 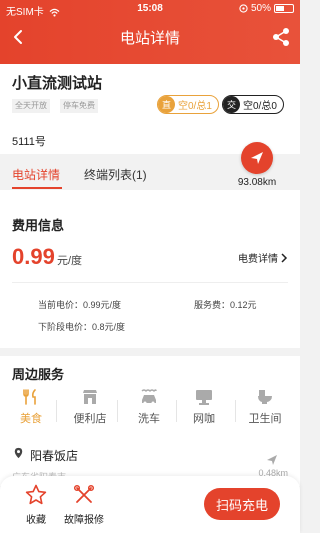 What do you see at coordinates (280, 8) in the screenshot?
I see `battery-fill` at bounding box center [280, 8].